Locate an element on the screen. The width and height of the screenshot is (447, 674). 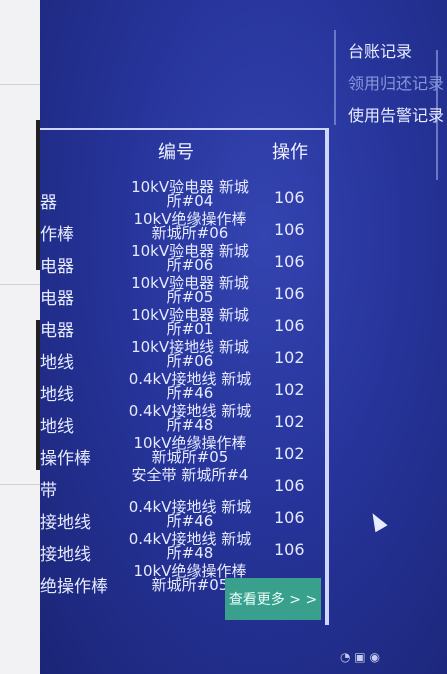
table-row: 电器 10kV验电器 新城 所#01 106 is located at coordinates (182, 325).